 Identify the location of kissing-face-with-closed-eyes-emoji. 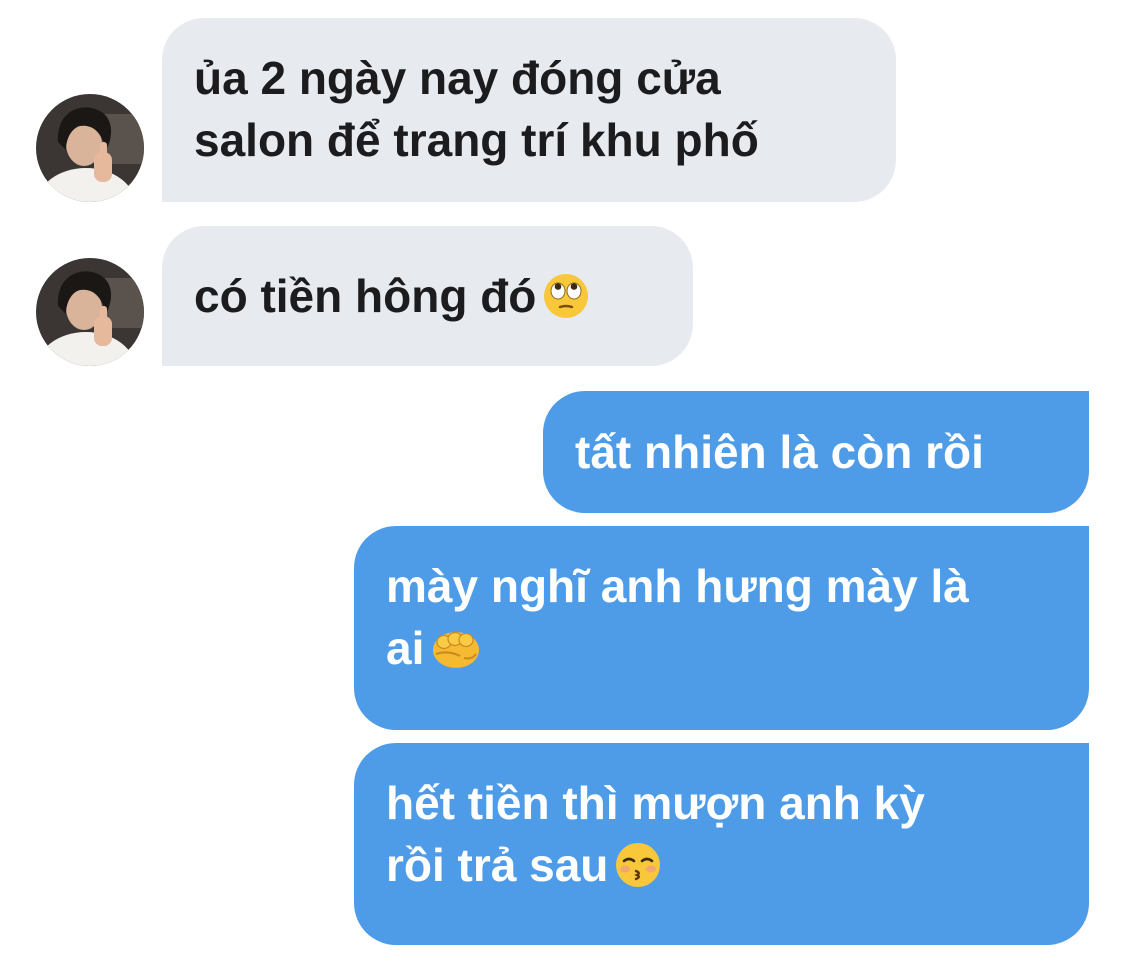
(638, 865).